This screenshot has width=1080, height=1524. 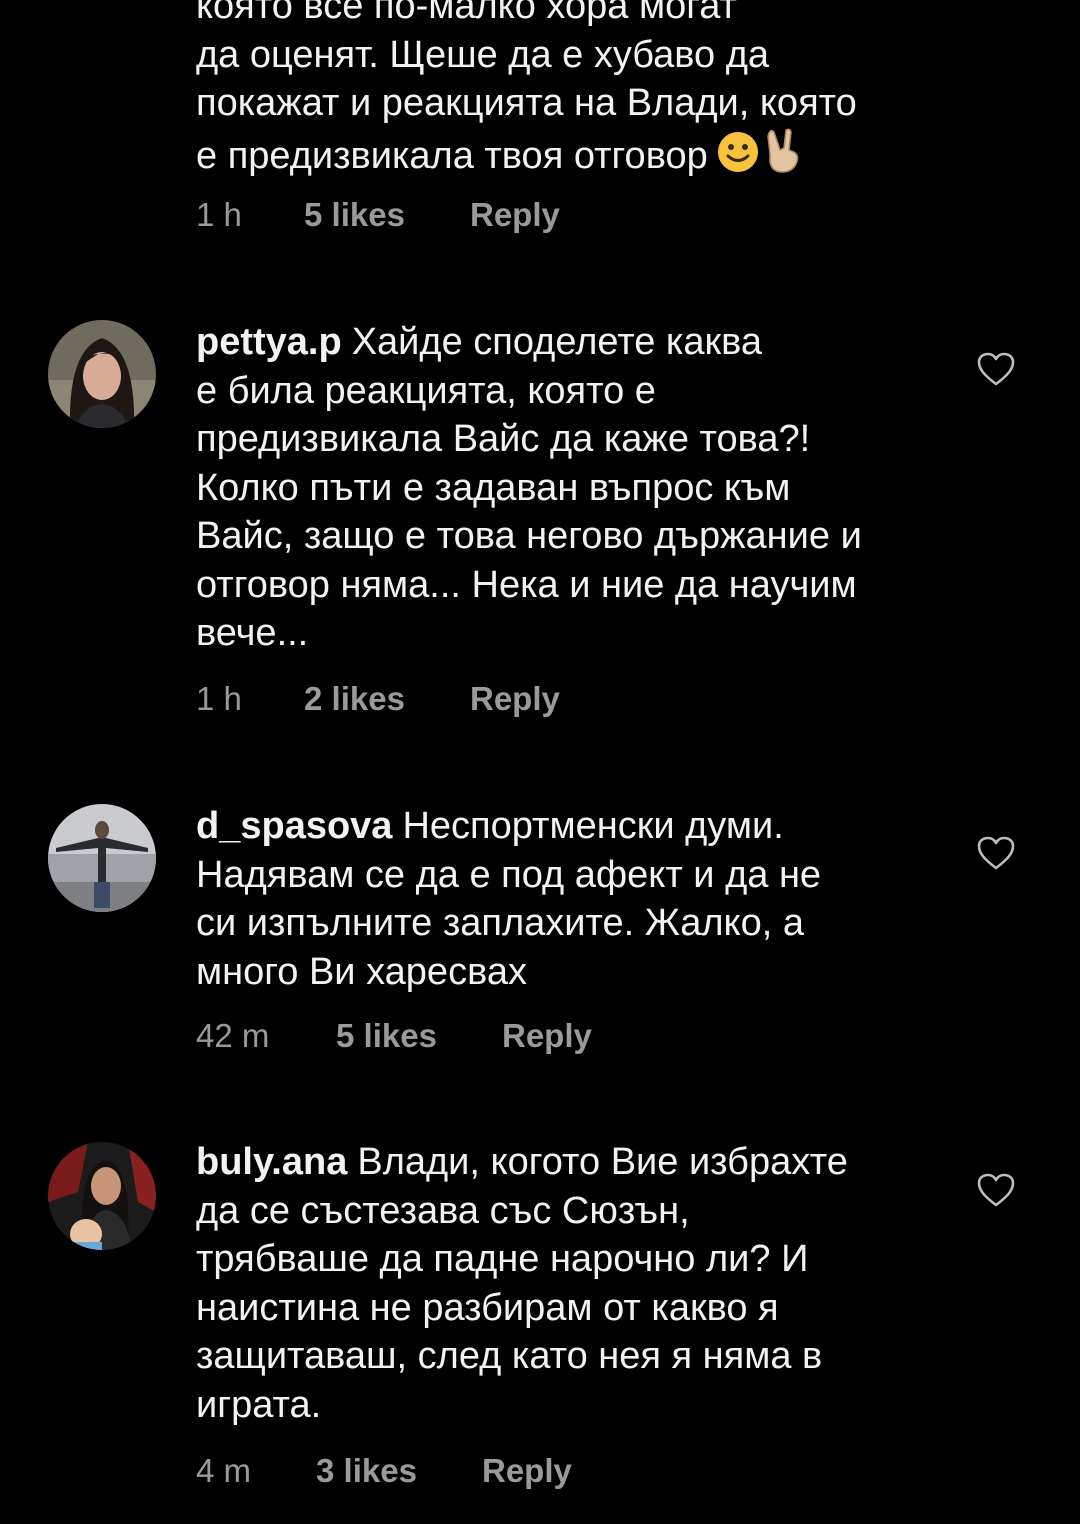 I want to click on comment-line: е предизвикала твоя отговор, so click(x=452, y=155).